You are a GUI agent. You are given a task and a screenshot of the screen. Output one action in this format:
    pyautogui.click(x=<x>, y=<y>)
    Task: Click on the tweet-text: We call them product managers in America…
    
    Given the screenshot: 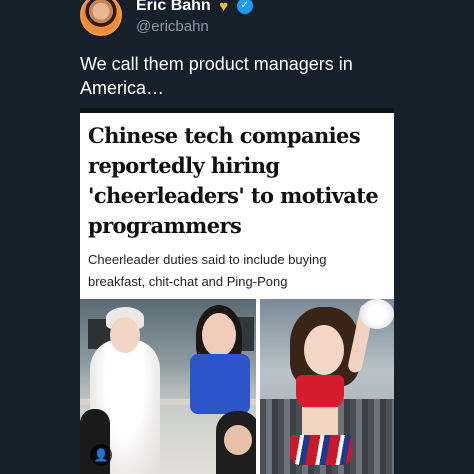 What is the action you would take?
    pyautogui.click(x=216, y=76)
    